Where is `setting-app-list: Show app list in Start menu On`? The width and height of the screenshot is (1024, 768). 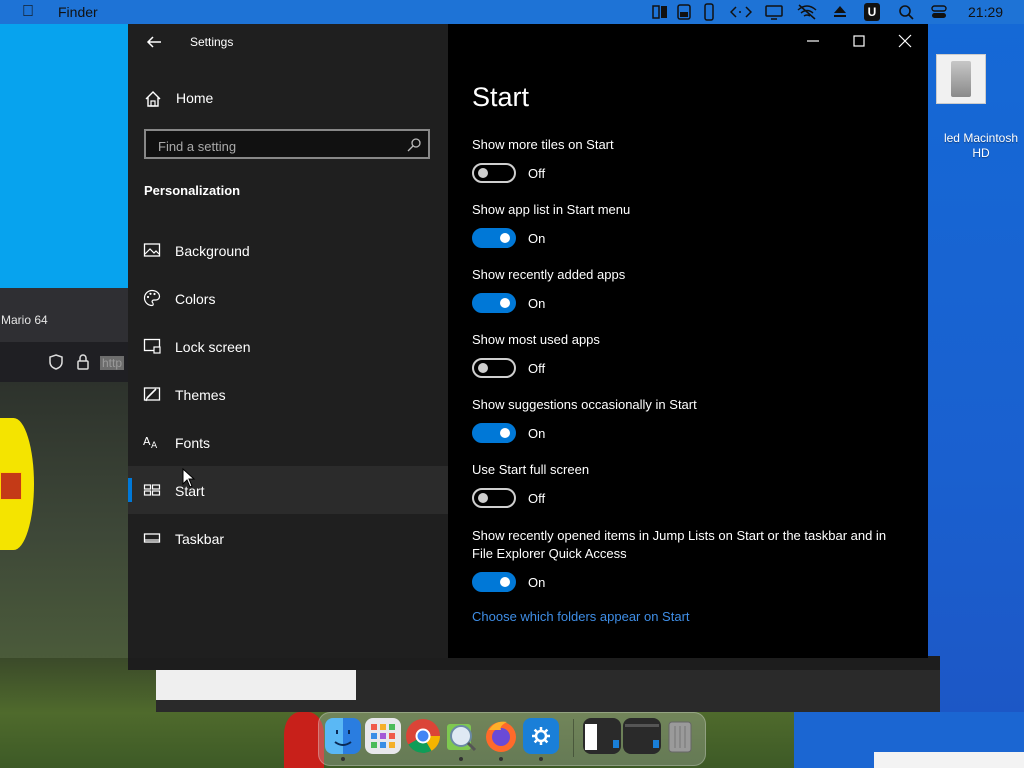
setting-app-list: Show app list in Start menu On is located at coordinates (692, 224).